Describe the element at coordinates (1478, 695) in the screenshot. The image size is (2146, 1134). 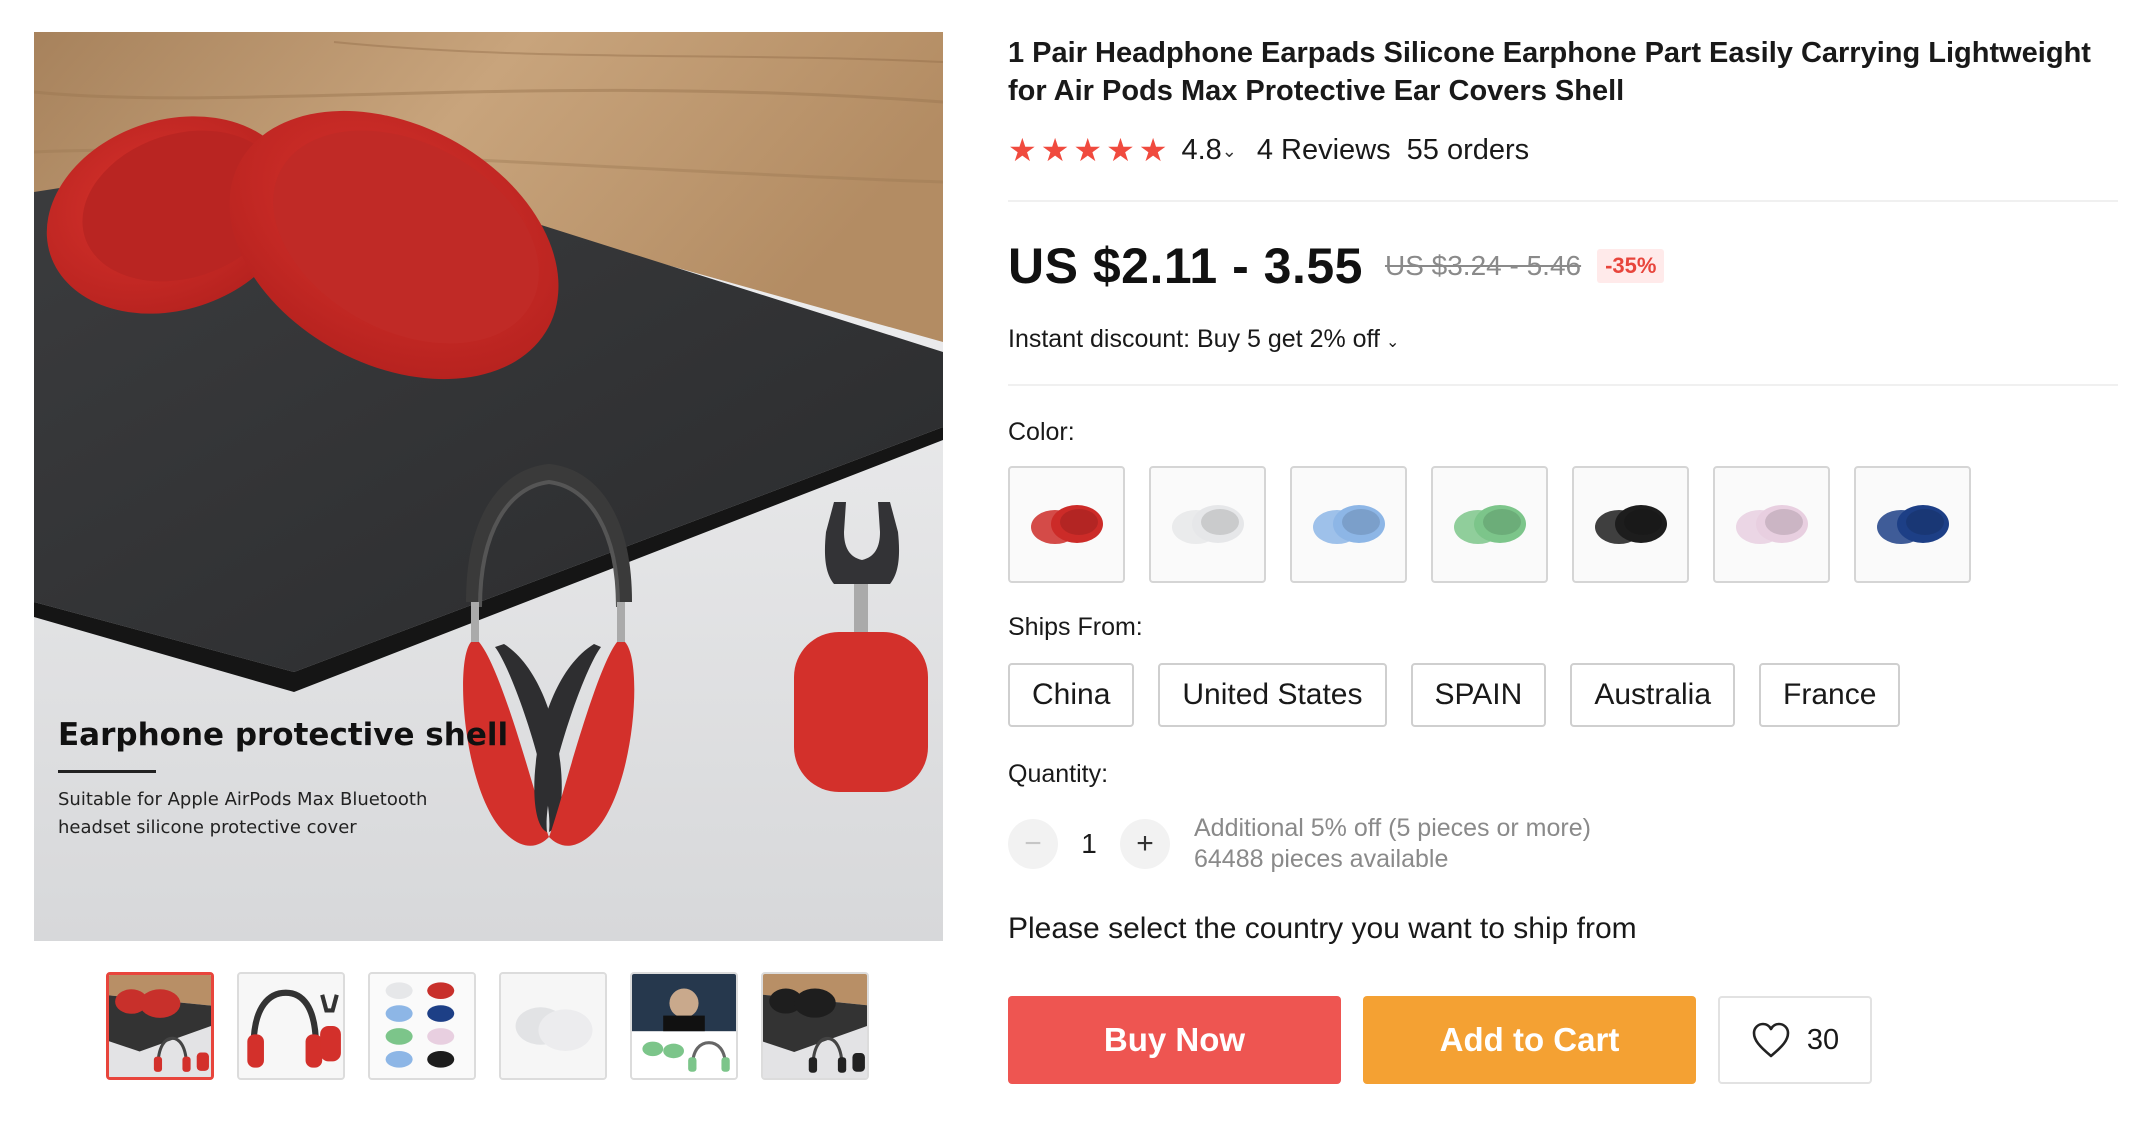
I see `ship-option-spain: SPAIN` at that location.